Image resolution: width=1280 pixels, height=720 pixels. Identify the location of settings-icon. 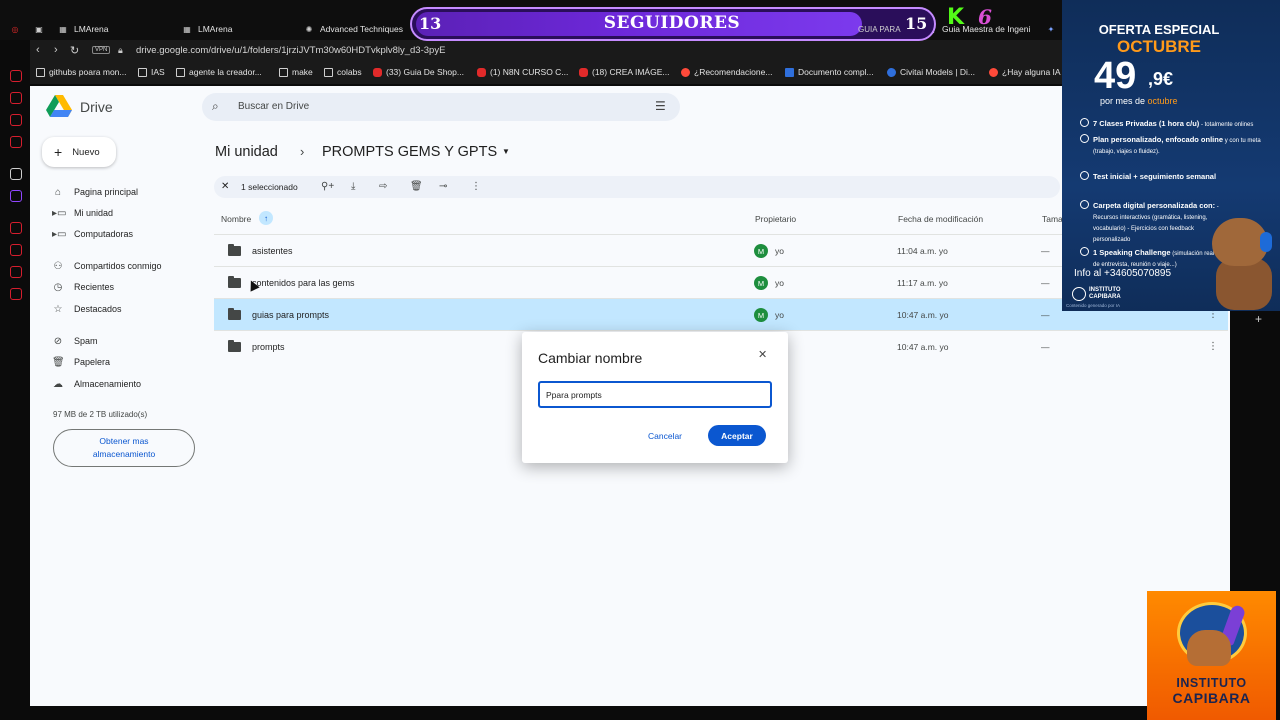
(16, 294).